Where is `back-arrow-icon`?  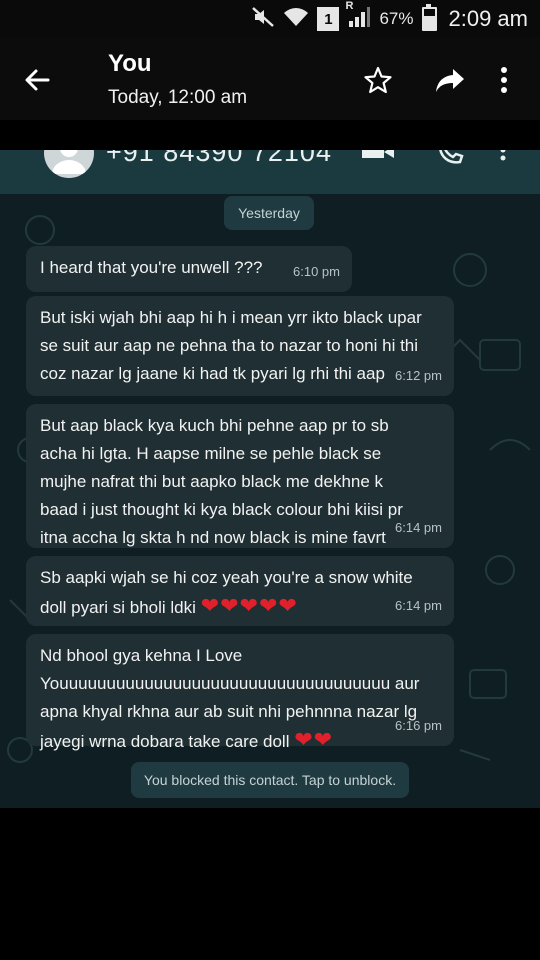
back-arrow-icon is located at coordinates (37, 80).